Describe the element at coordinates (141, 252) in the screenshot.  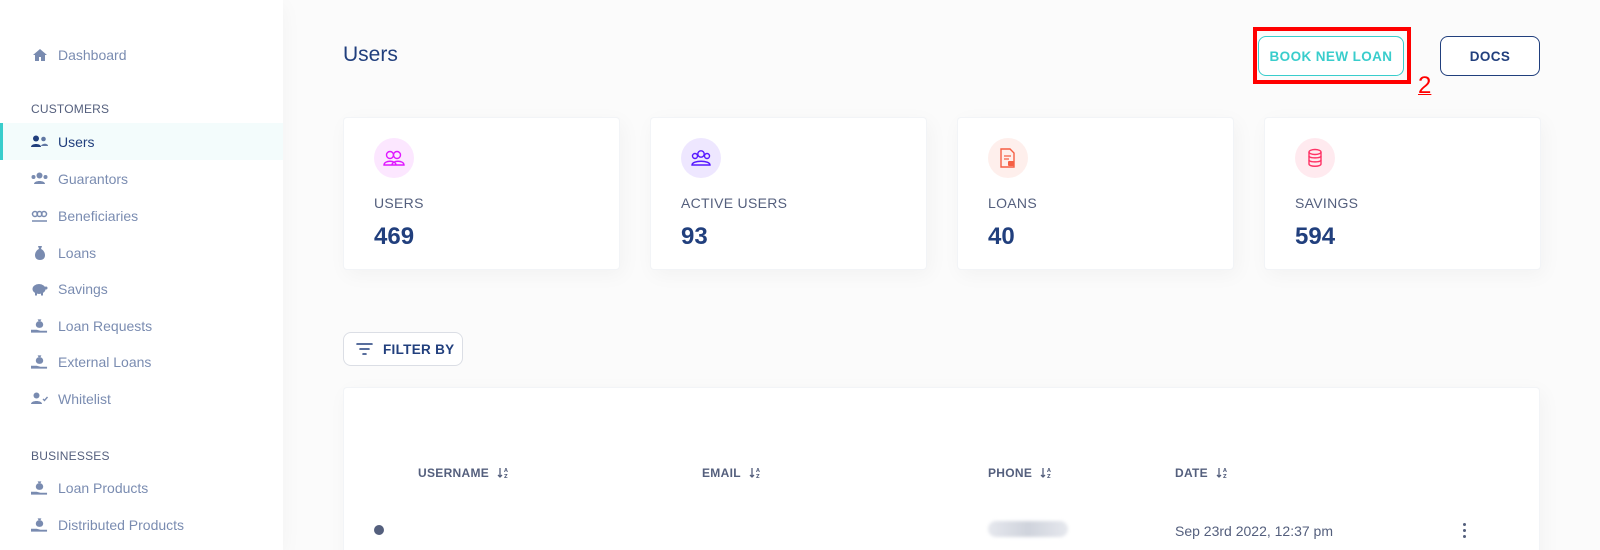
I see `sidebar-item-loans: Loans` at that location.